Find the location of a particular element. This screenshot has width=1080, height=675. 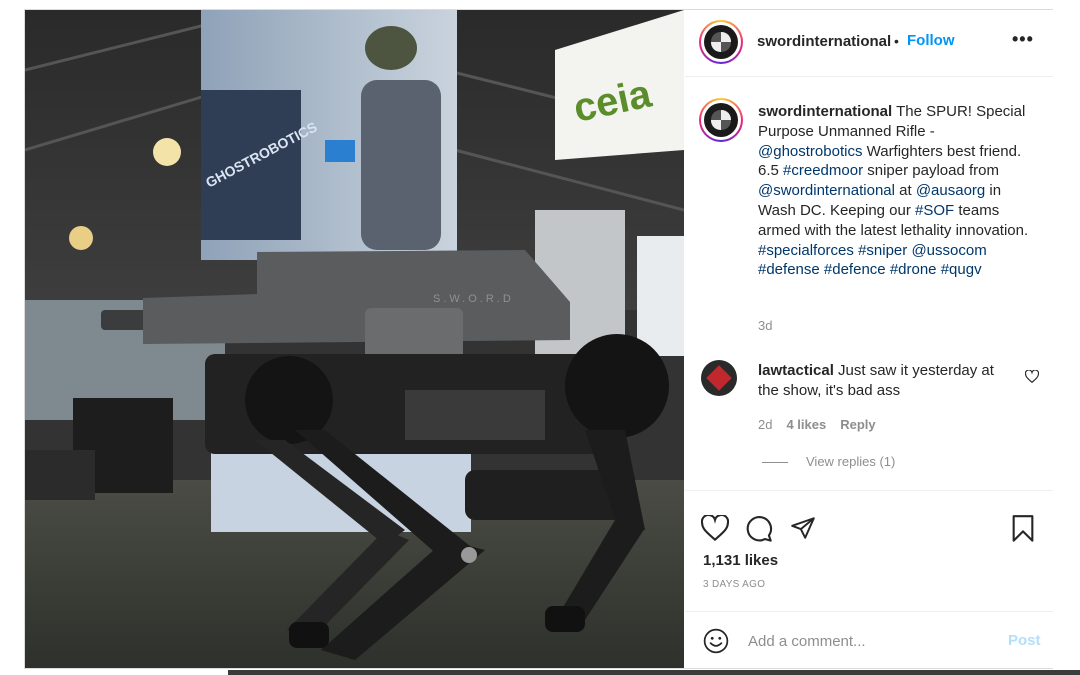

comment-likes: 4 likes is located at coordinates (806, 424).